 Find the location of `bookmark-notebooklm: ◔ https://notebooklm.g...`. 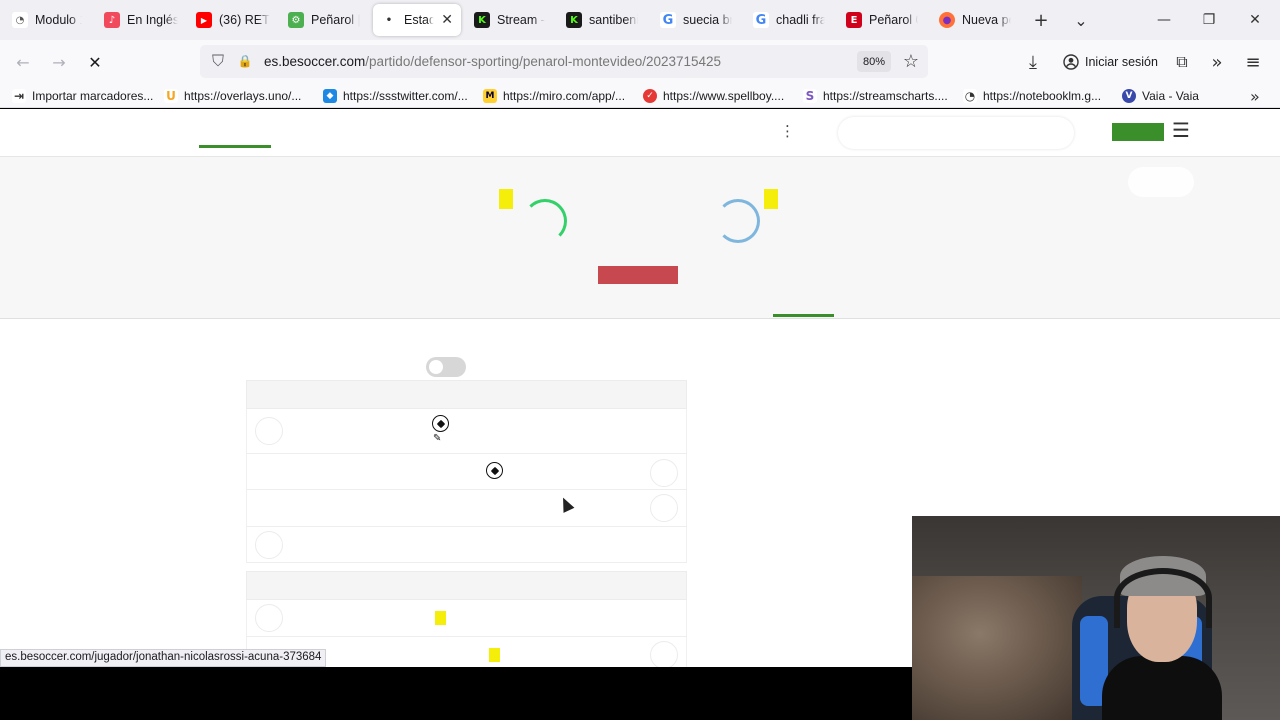

bookmark-notebooklm: ◔ https://notebooklm.g... is located at coordinates (1032, 96).